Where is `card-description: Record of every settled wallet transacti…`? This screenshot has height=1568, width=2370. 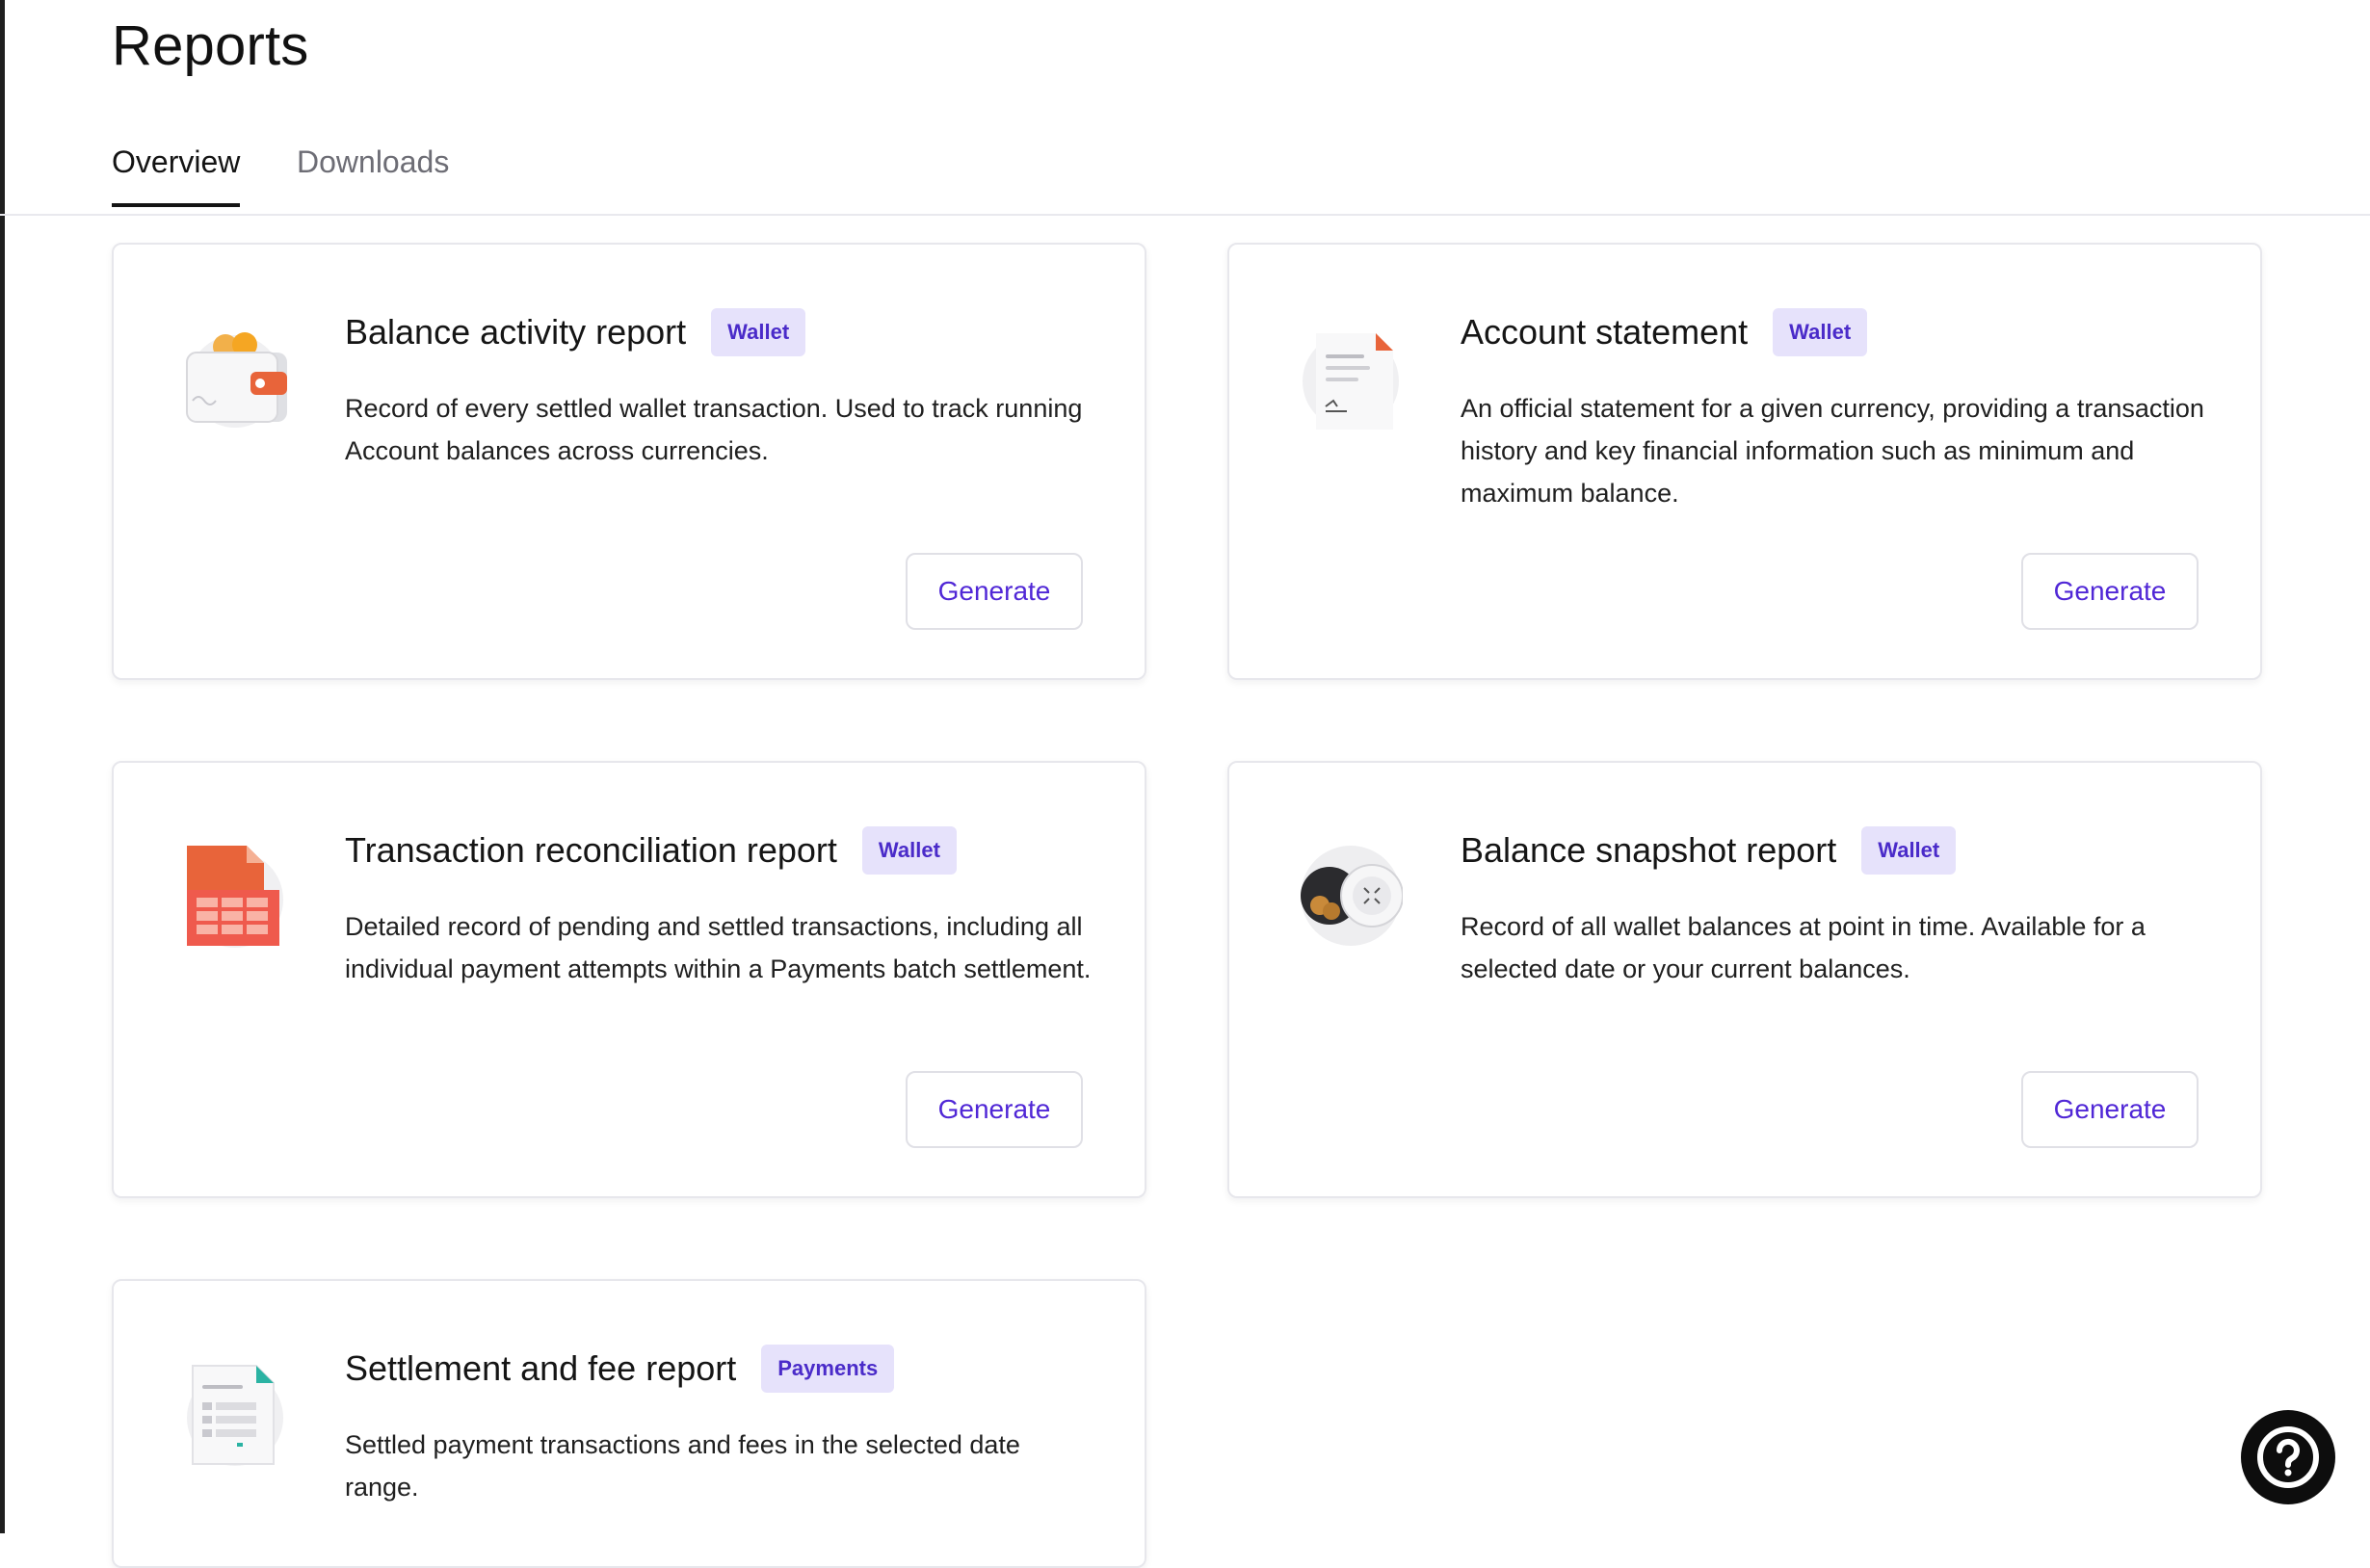
card-description: Record of every settled wallet transacti… is located at coordinates (714, 429).